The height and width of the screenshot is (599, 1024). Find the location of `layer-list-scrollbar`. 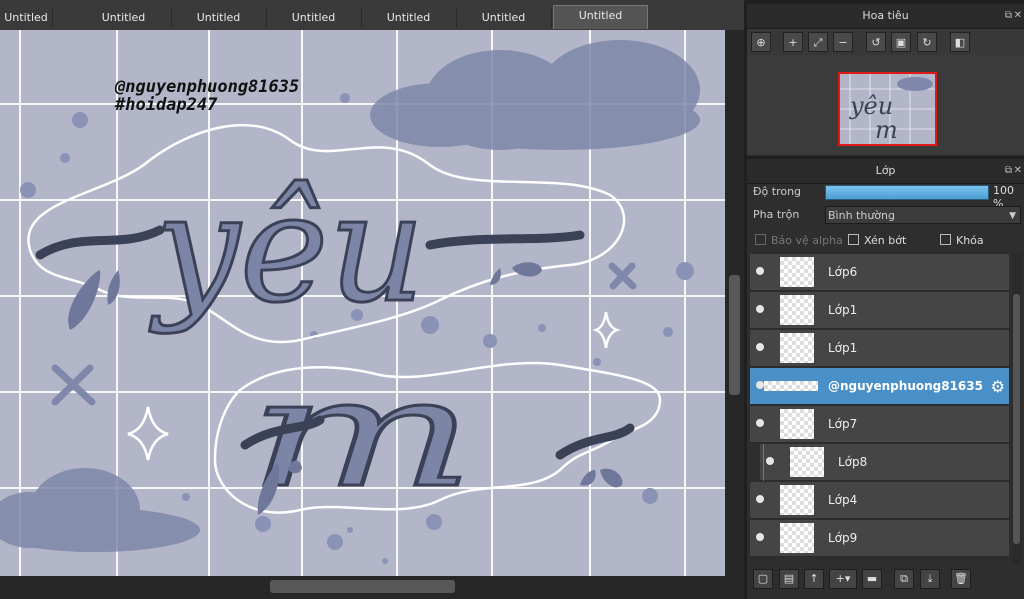

layer-list-scrollbar is located at coordinates (1016, 409).